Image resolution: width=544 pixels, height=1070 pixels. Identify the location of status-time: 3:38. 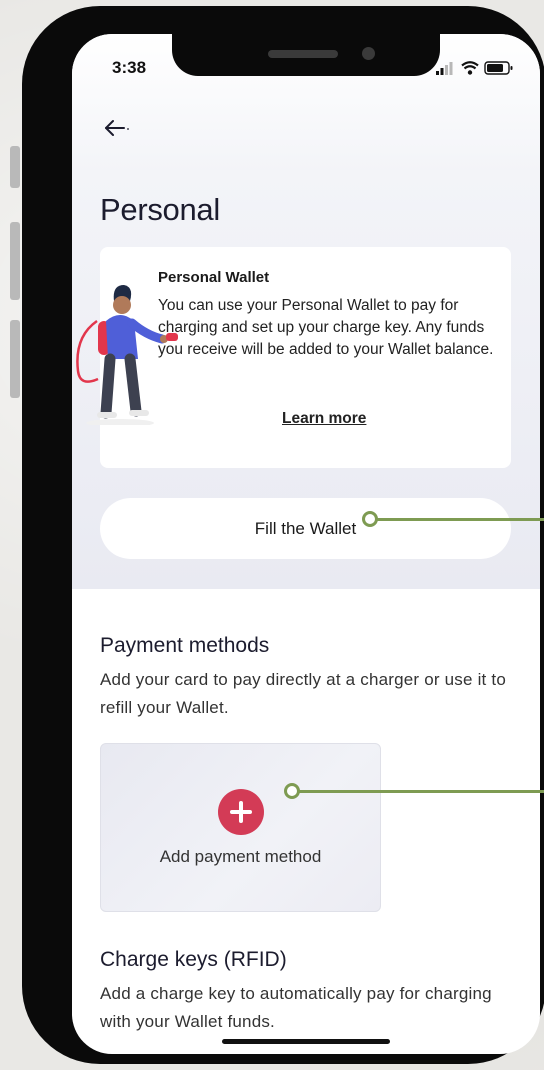
(129, 67).